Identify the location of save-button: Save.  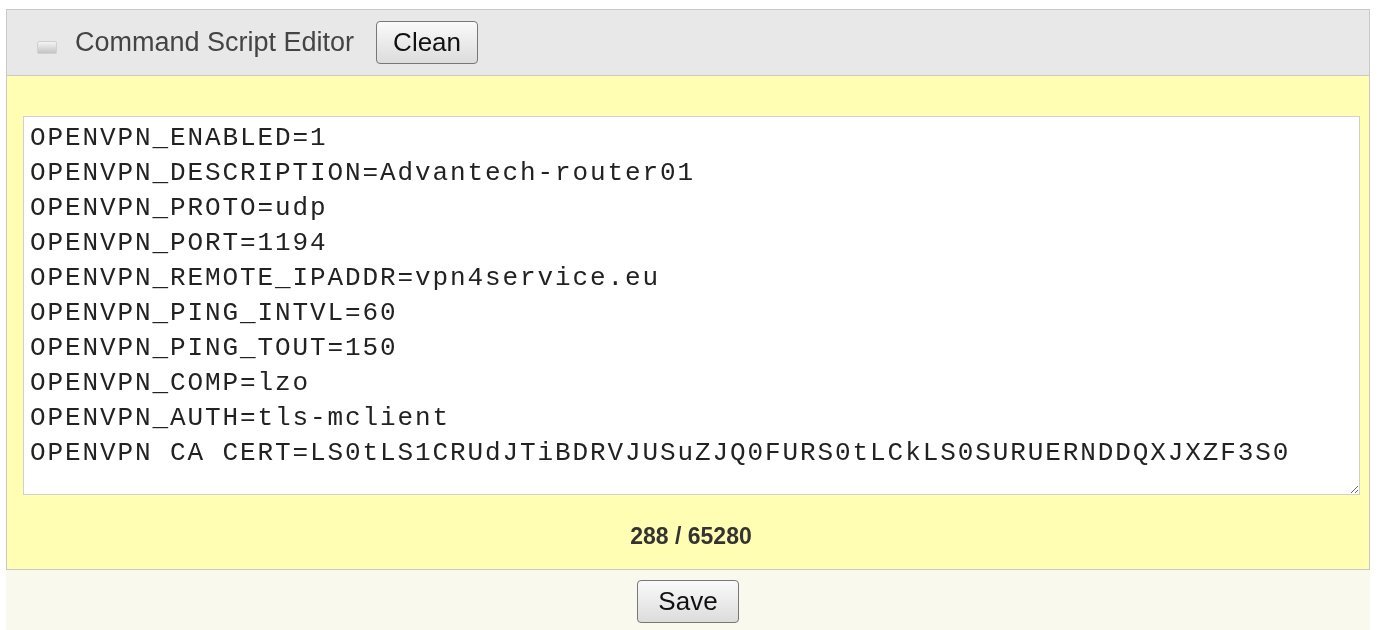
(688, 601).